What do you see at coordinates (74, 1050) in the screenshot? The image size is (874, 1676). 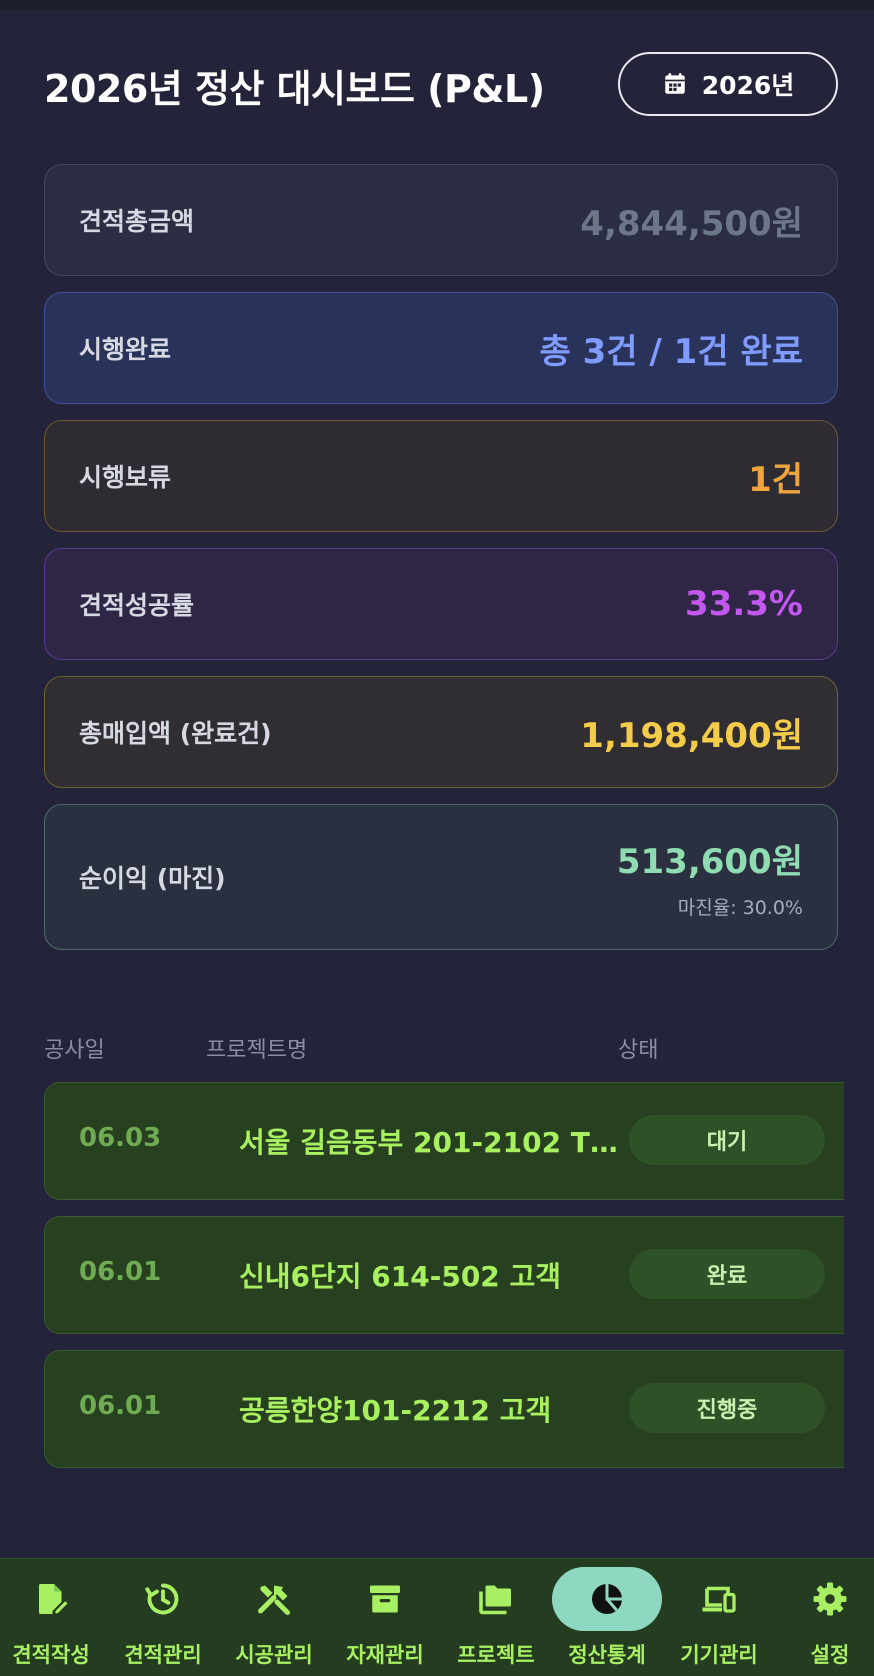 I see `column-date: 공사일` at bounding box center [74, 1050].